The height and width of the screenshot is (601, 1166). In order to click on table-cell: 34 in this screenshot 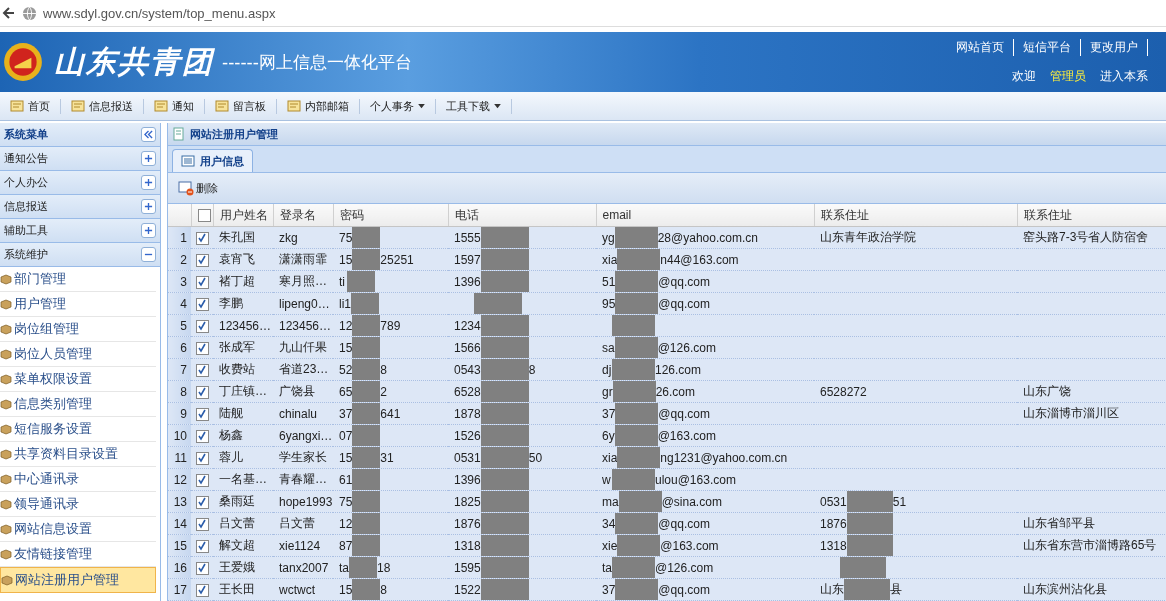, I will do `click(609, 523)`.